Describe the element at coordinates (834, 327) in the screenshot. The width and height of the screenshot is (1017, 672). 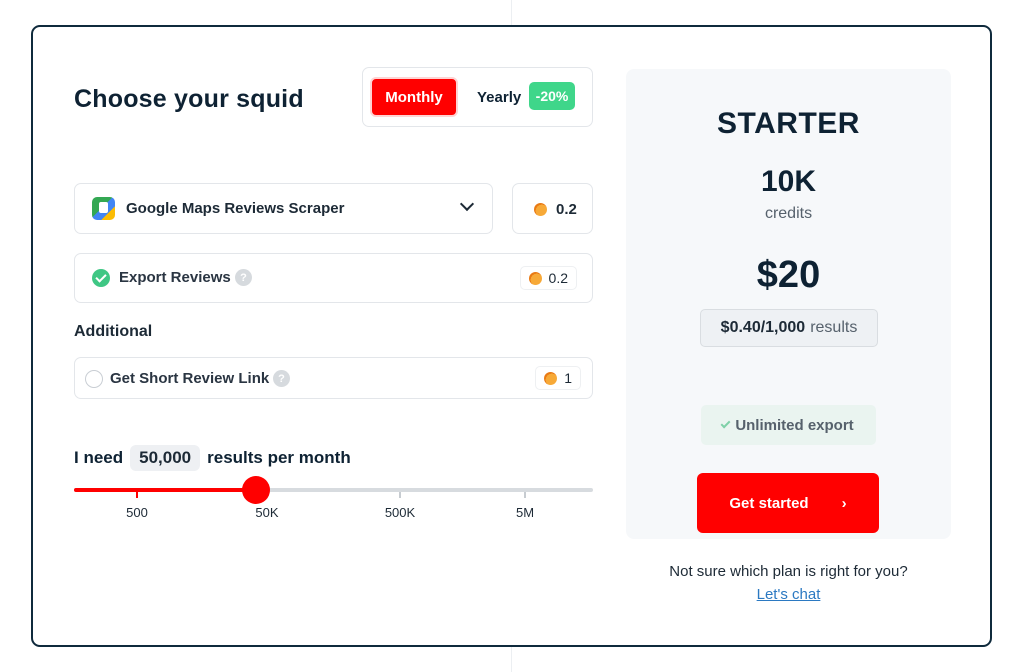
I see `plan-unit-price-unit: results` at that location.